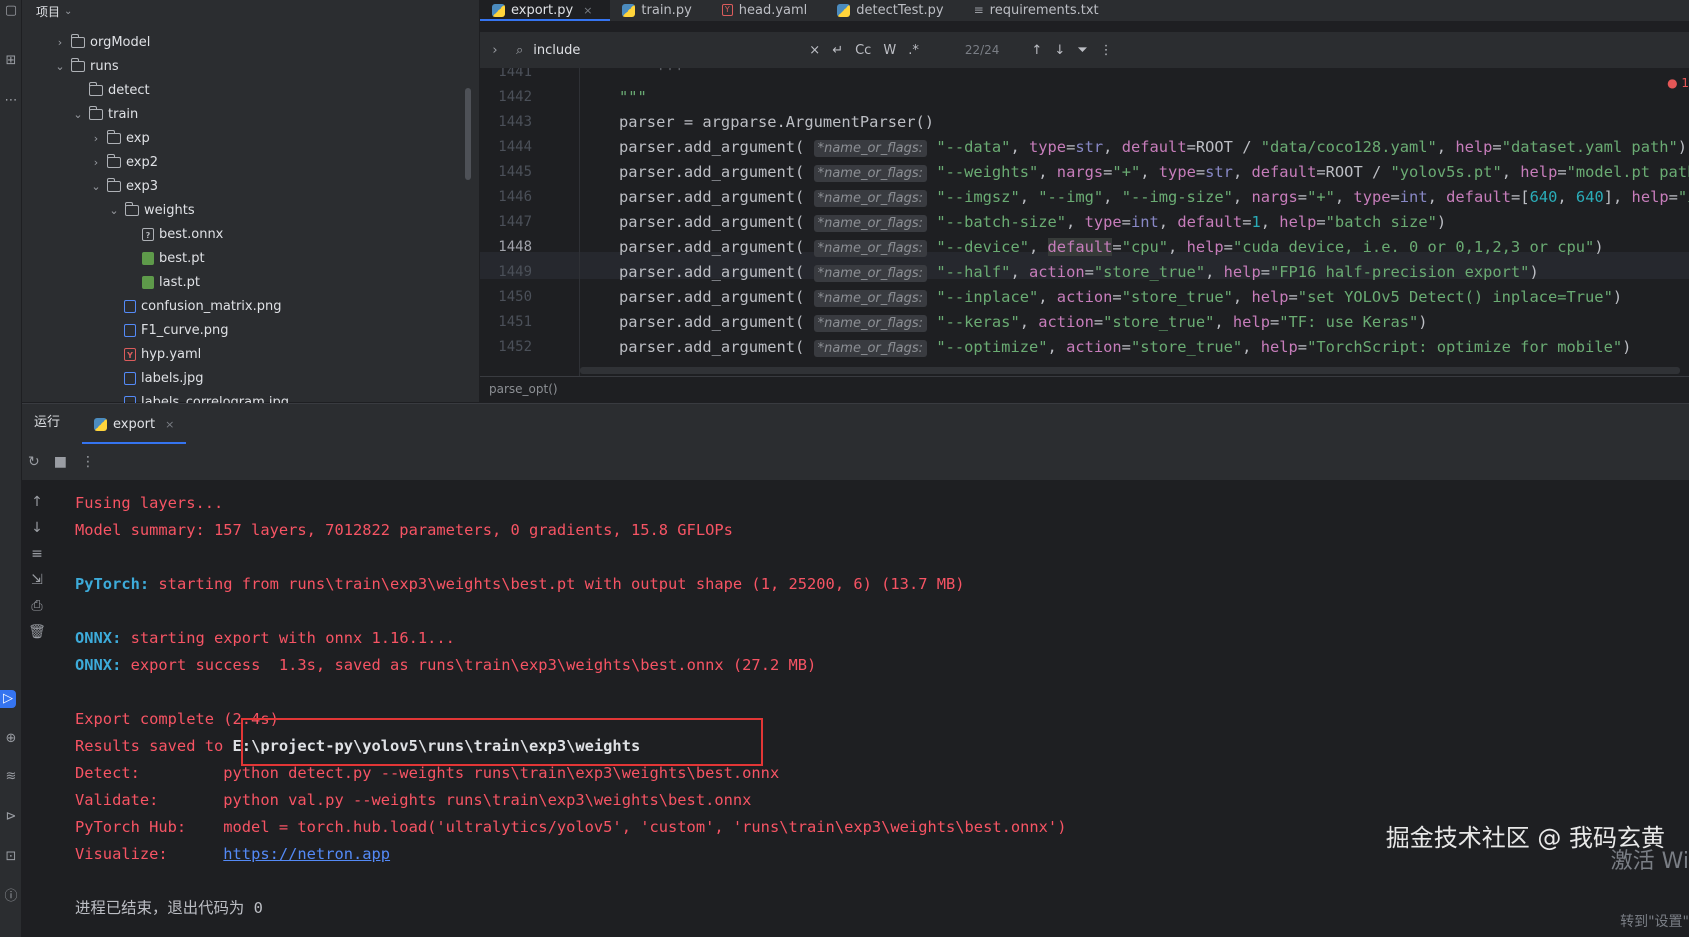  Describe the element at coordinates (130, 306) in the screenshot. I see `image-file-icon` at that location.